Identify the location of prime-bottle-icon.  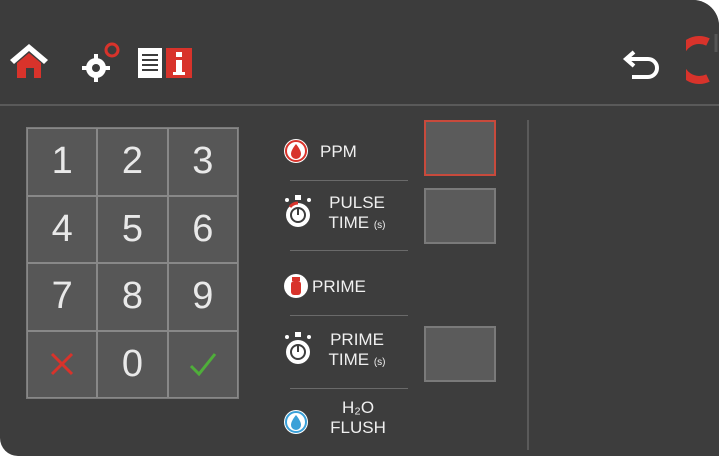
(296, 286).